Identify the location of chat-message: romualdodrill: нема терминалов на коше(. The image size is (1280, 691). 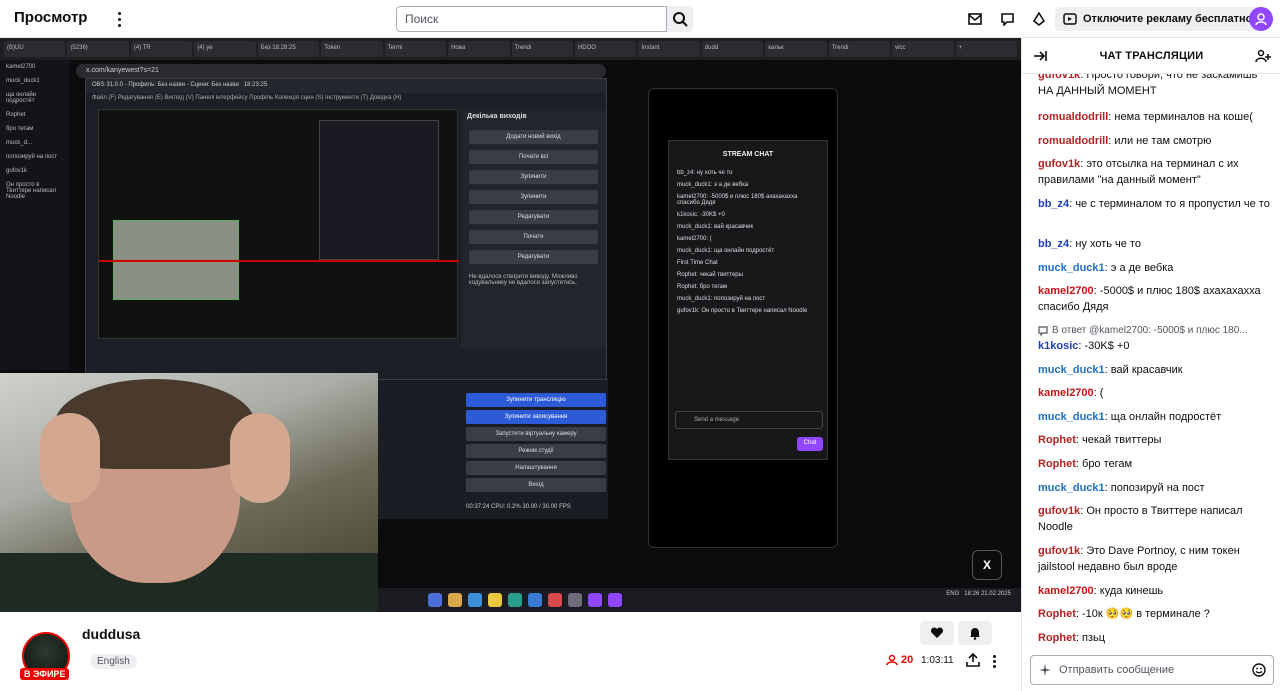
(1154, 118).